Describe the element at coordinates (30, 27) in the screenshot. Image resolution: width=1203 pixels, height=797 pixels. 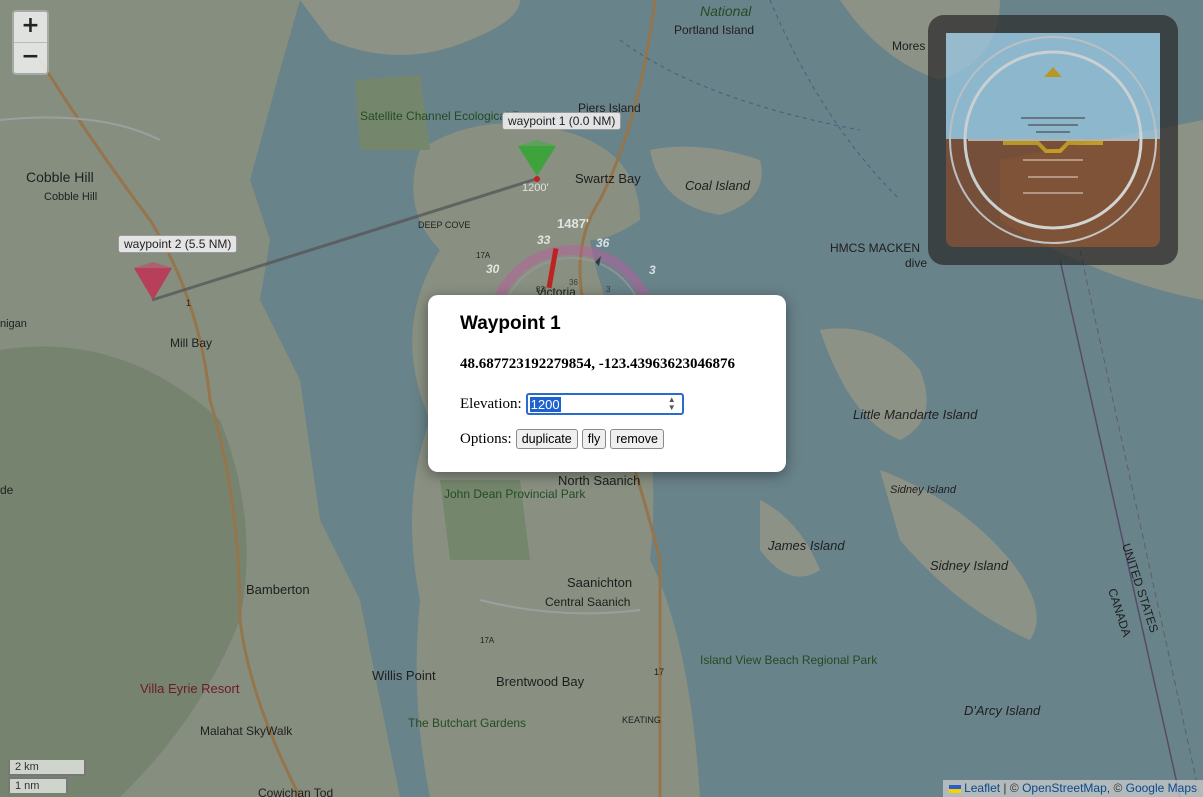
I see `zoom-in-button: +` at that location.